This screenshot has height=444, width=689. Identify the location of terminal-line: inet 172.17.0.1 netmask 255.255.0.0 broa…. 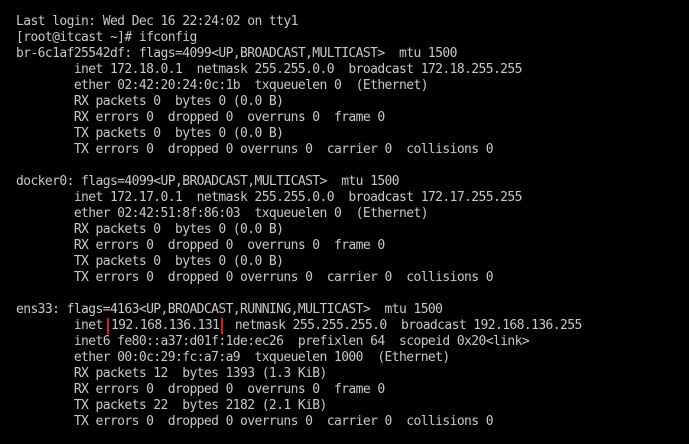
(269, 197).